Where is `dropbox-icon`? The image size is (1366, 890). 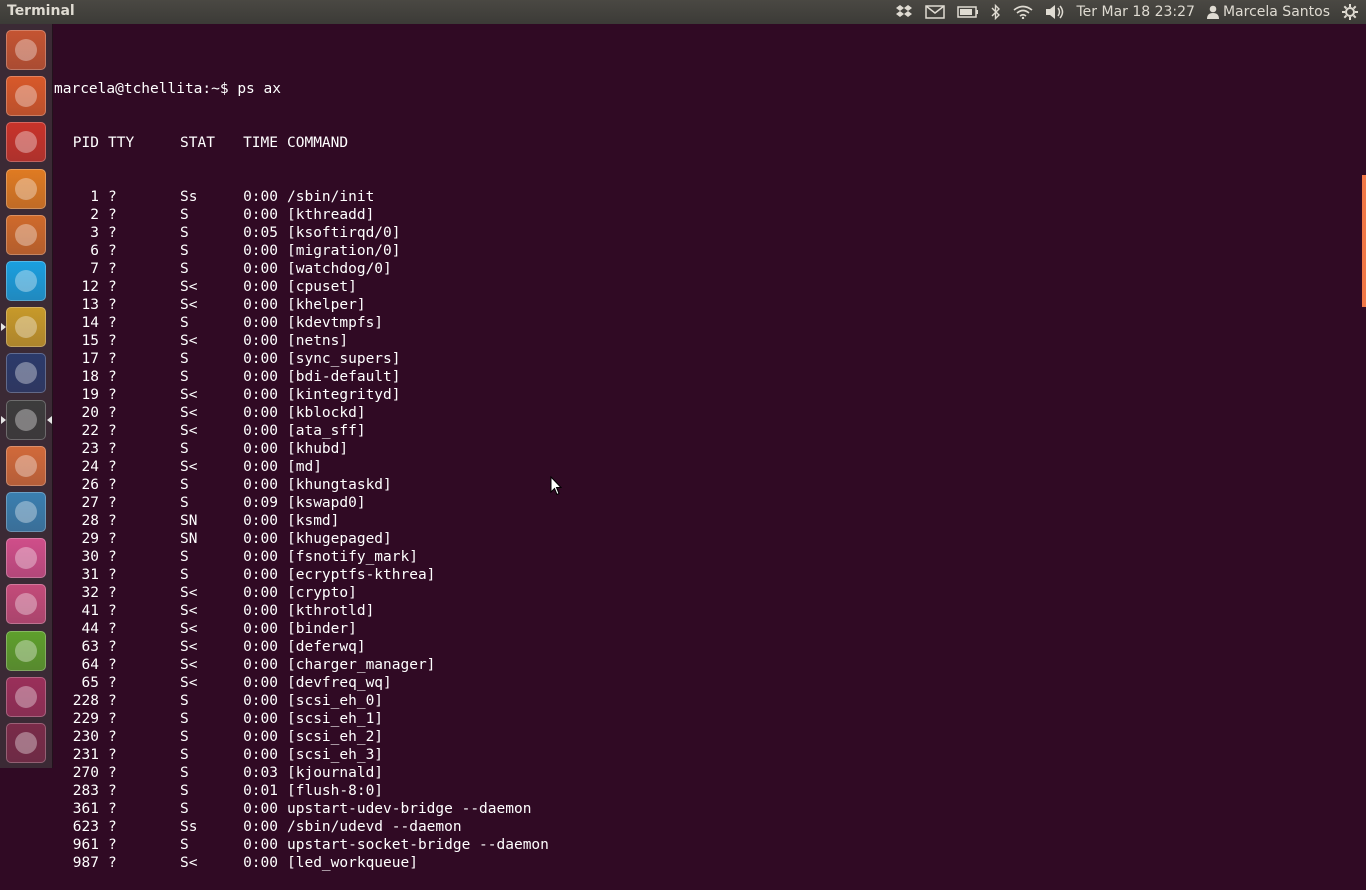
dropbox-icon is located at coordinates (904, 12).